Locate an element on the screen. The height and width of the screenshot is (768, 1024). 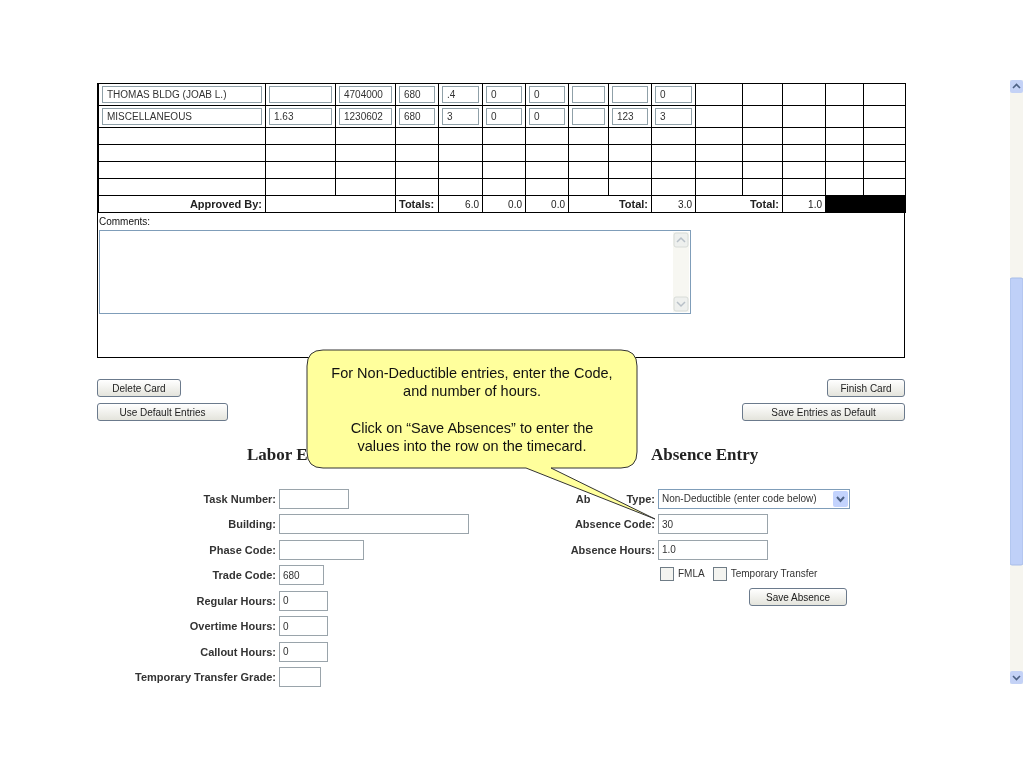
field-label: Regular Hours: is located at coordinates (236, 600).